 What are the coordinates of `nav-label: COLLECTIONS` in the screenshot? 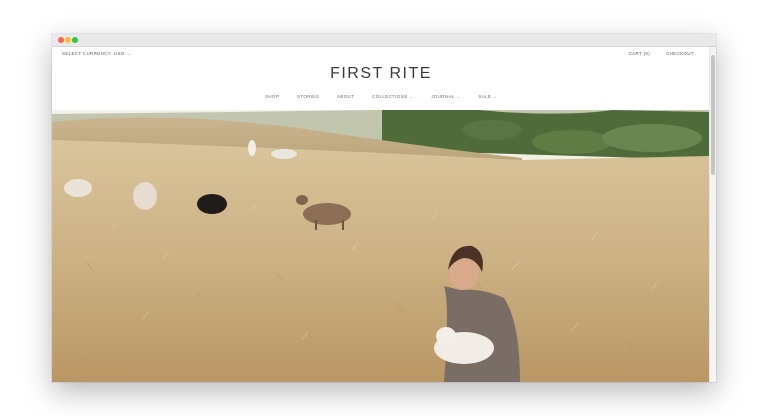 It's located at (390, 96).